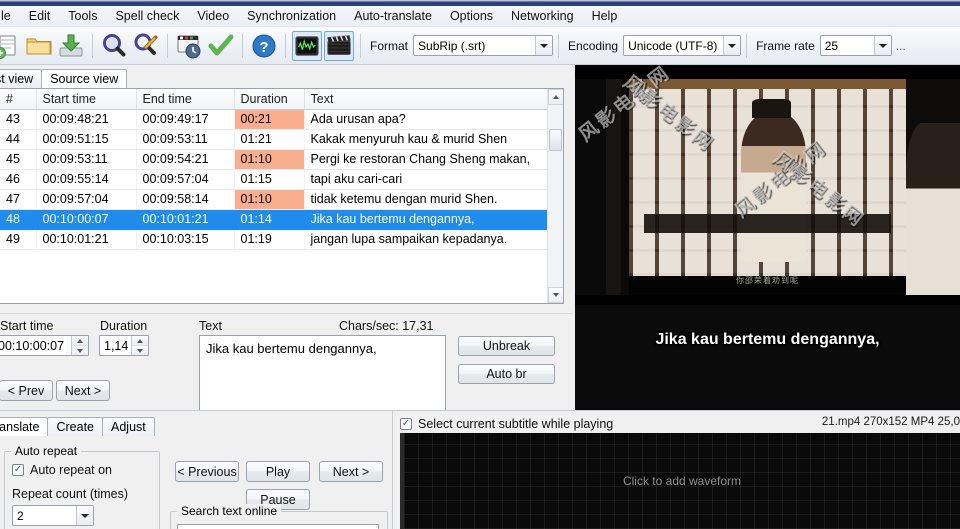 The width and height of the screenshot is (960, 529). Describe the element at coordinates (185, 139) in the screenshot. I see `cell-end: 00:09:53:11` at that location.